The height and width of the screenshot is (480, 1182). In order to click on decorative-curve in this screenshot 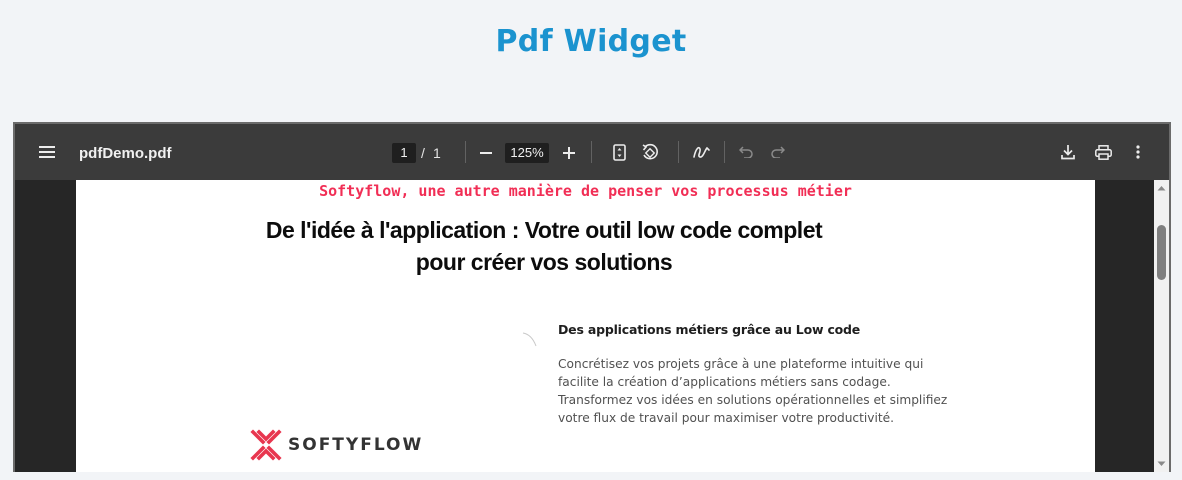, I will do `click(529, 339)`.